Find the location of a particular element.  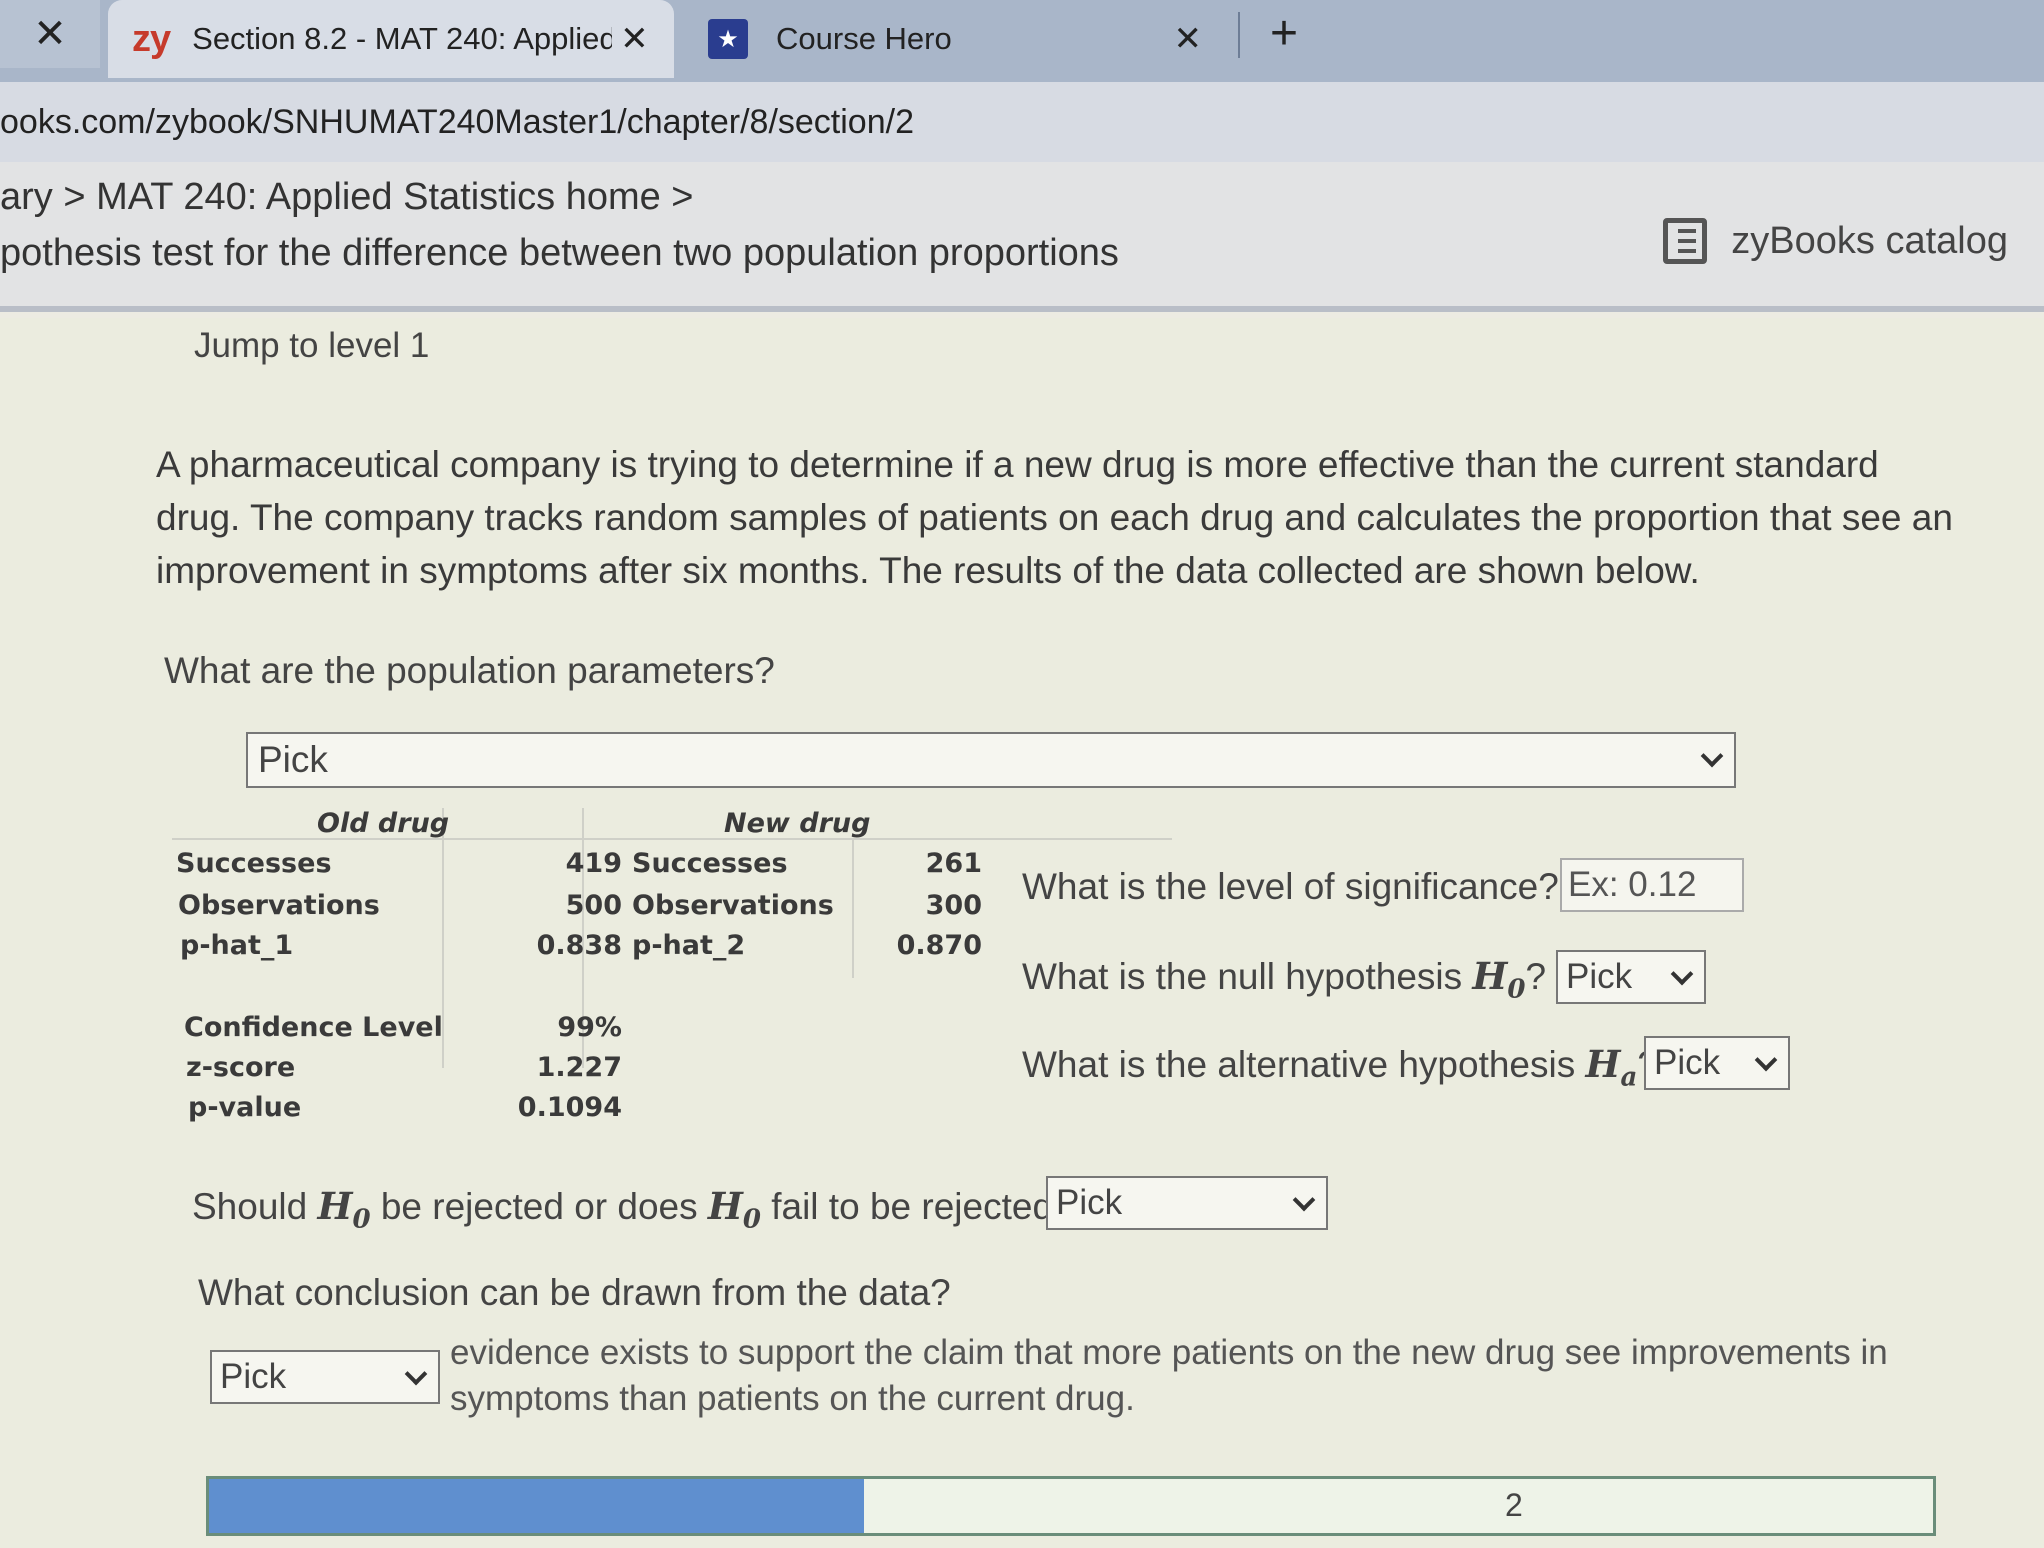

tab-course-hero: ★ Course Hero ✕ is located at coordinates (965, 39).